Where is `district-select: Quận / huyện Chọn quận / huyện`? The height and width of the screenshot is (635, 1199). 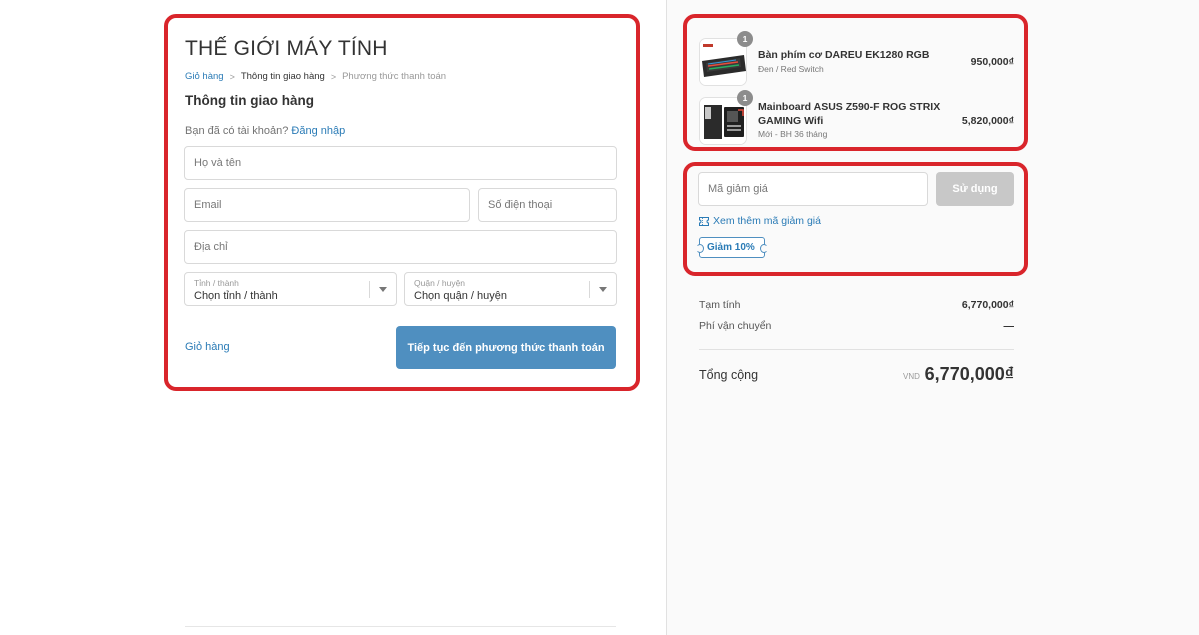 district-select: Quận / huyện Chọn quận / huyện is located at coordinates (510, 289).